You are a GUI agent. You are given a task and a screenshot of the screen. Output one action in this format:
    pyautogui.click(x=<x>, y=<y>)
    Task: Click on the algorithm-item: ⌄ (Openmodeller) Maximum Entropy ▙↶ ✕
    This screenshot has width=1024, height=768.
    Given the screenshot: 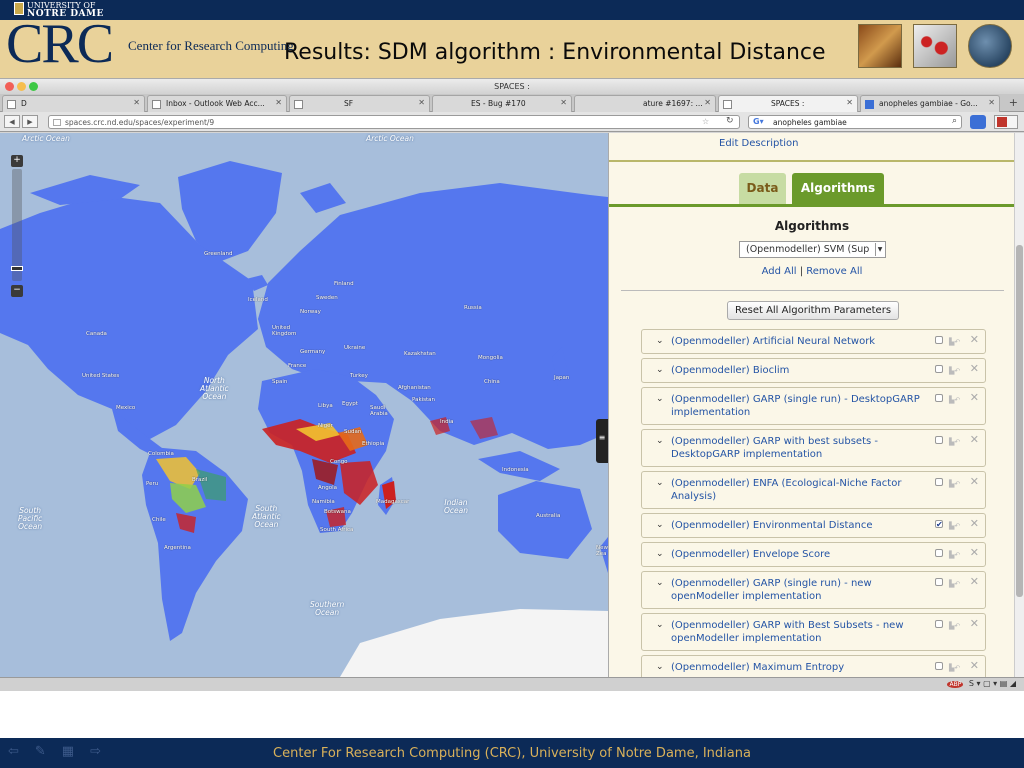 What is the action you would take?
    pyautogui.click(x=813, y=666)
    